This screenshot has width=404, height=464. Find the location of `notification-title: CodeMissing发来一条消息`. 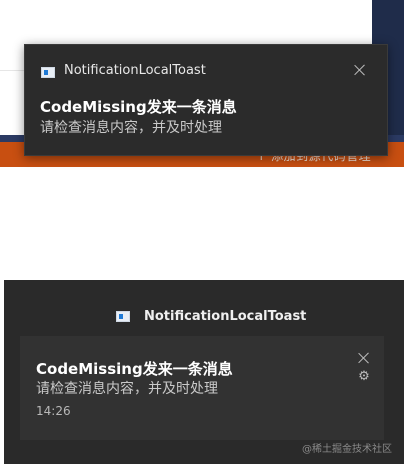

notification-title: CodeMissing发来一条消息 is located at coordinates (134, 369).